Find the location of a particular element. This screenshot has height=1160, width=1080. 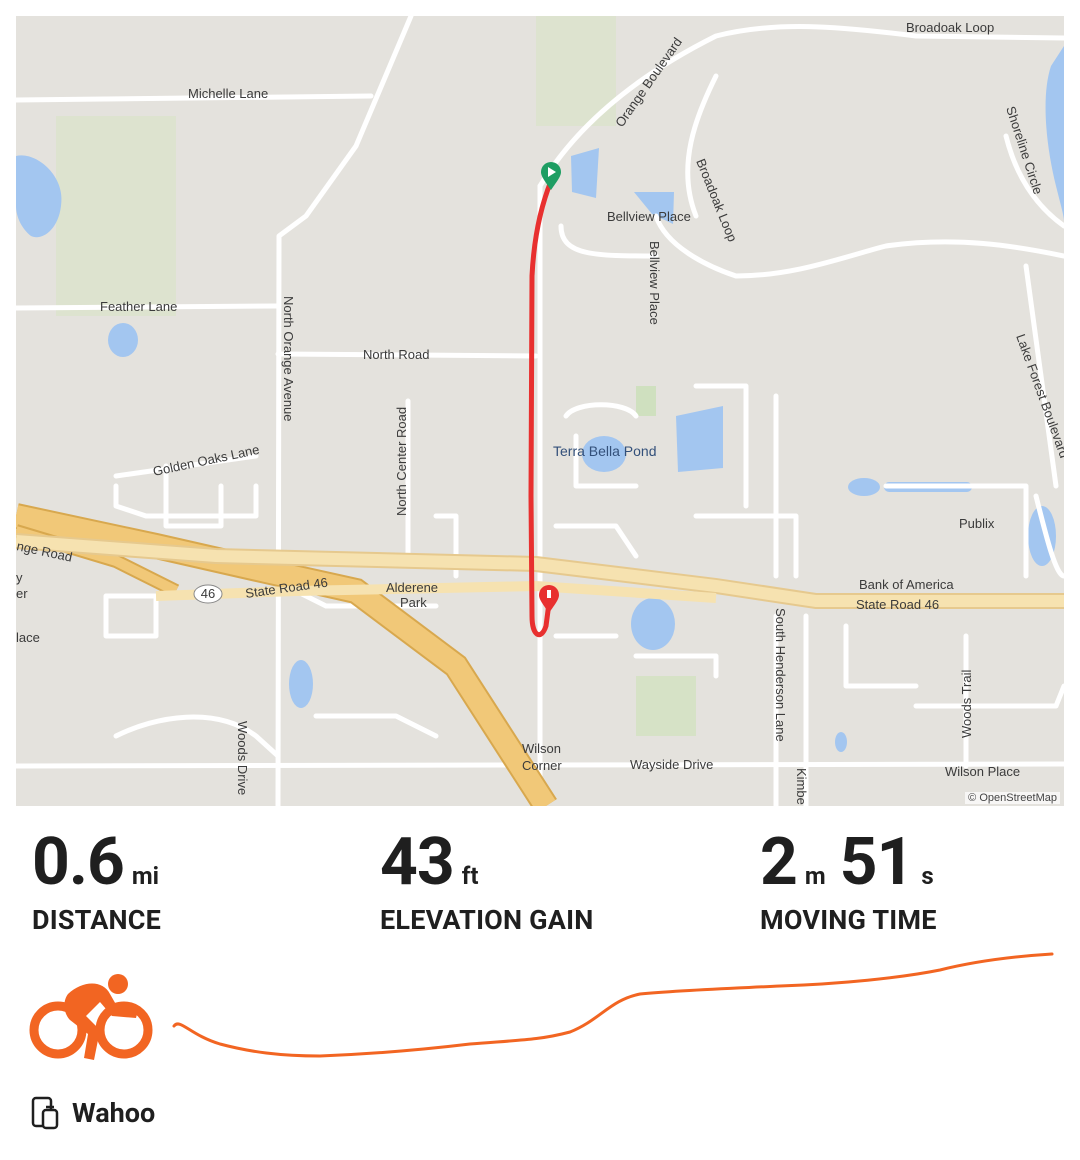

road-golden-oaks-loop is located at coordinates (186, 501).